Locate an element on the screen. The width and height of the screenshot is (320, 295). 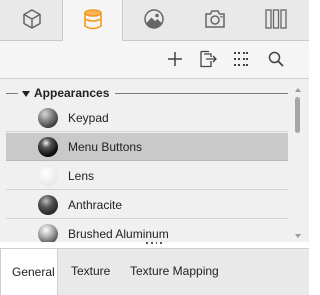
splitter-handle is located at coordinates (154, 243).